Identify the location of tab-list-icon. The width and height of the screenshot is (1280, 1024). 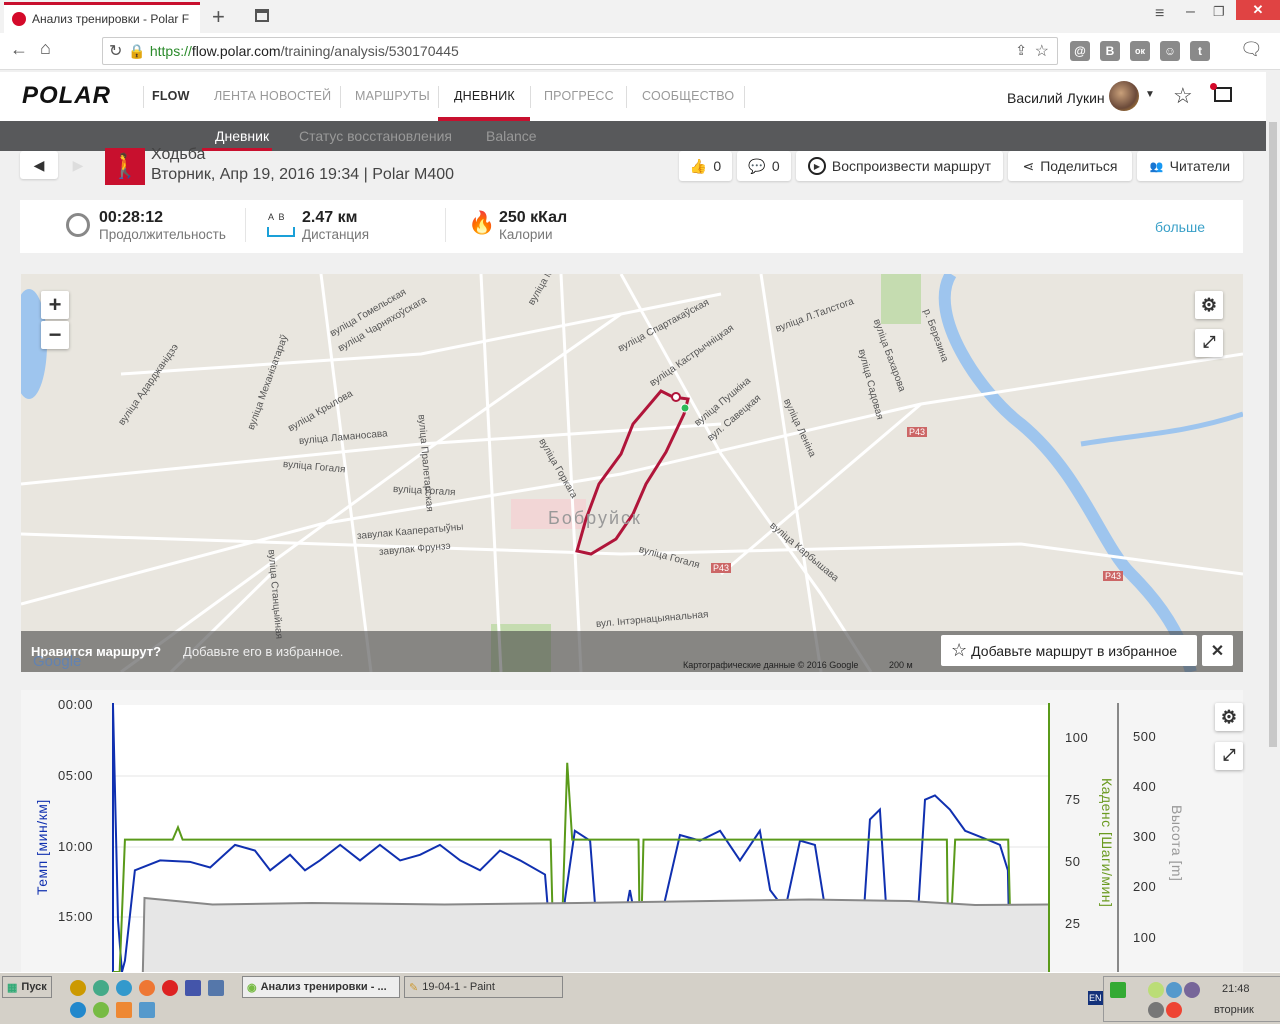
(262, 15).